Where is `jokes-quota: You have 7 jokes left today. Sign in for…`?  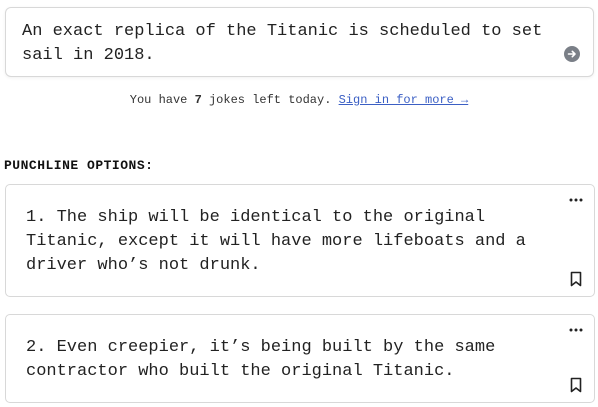
jokes-quota: You have 7 jokes left today. Sign in for… is located at coordinates (299, 100).